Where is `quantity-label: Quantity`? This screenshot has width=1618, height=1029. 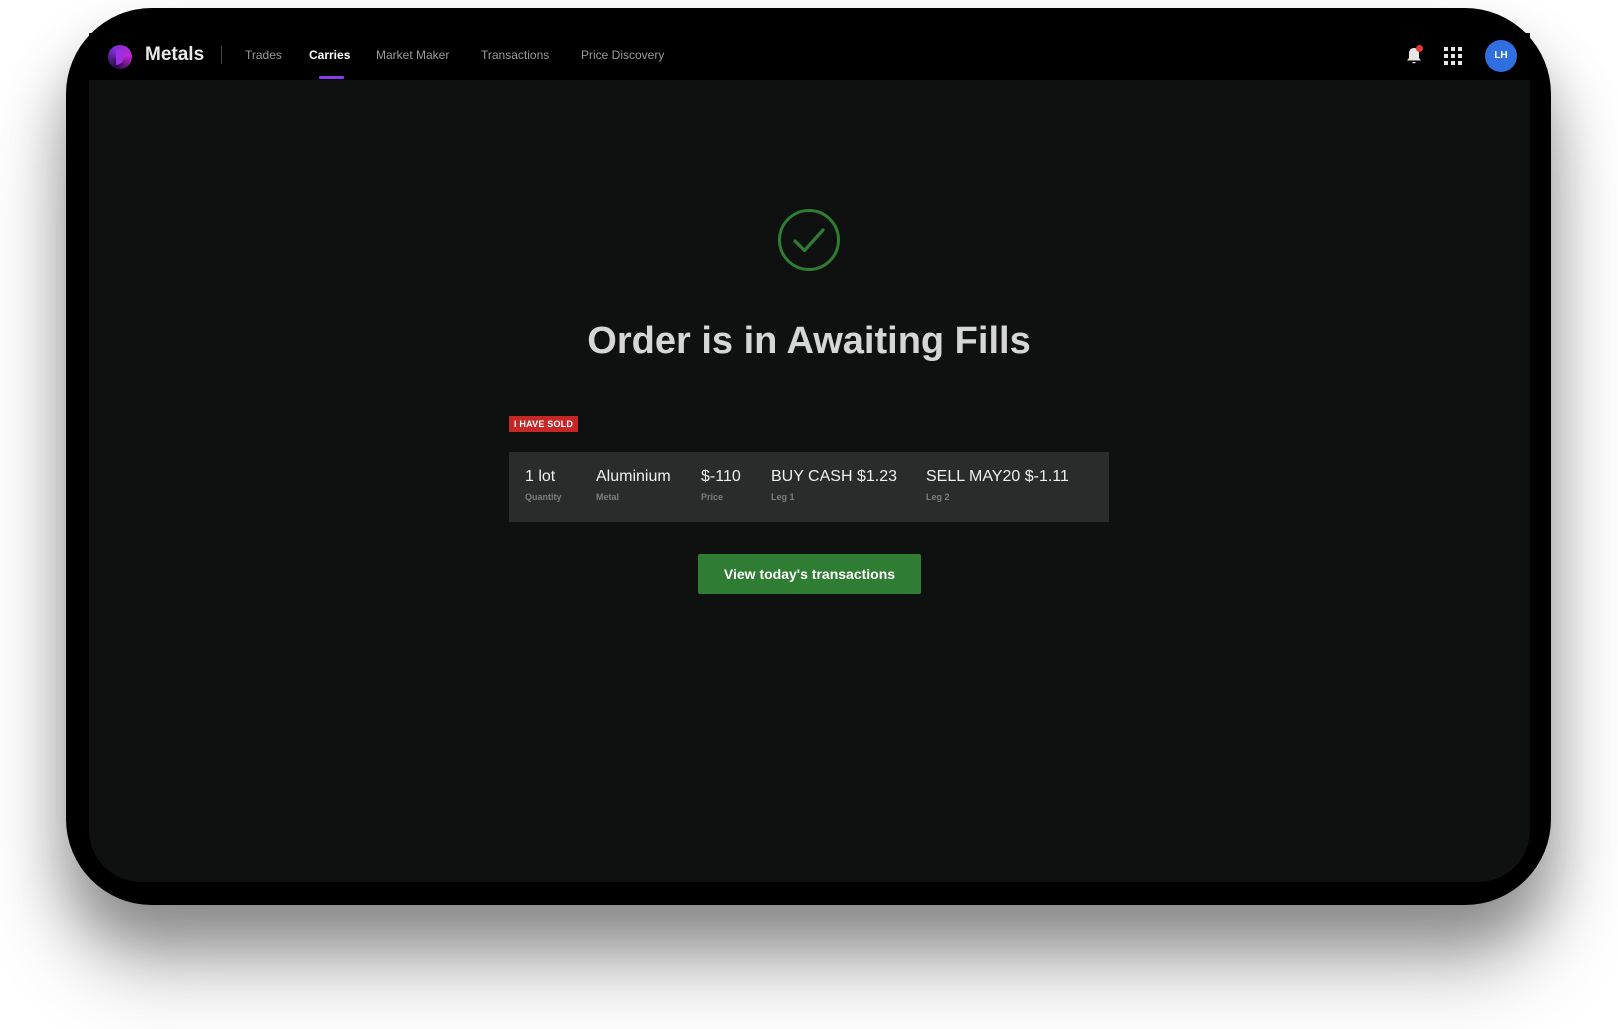 quantity-label: Quantity is located at coordinates (543, 497).